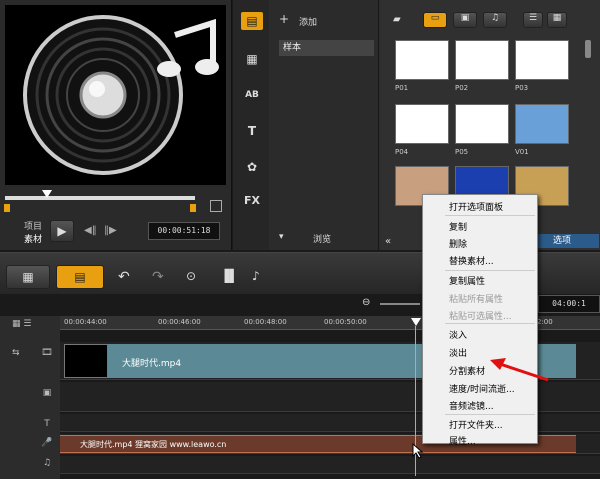 The image size is (600, 479). Describe the element at coordinates (480, 282) in the screenshot. I see `context-menu-item: 复制属性` at that location.